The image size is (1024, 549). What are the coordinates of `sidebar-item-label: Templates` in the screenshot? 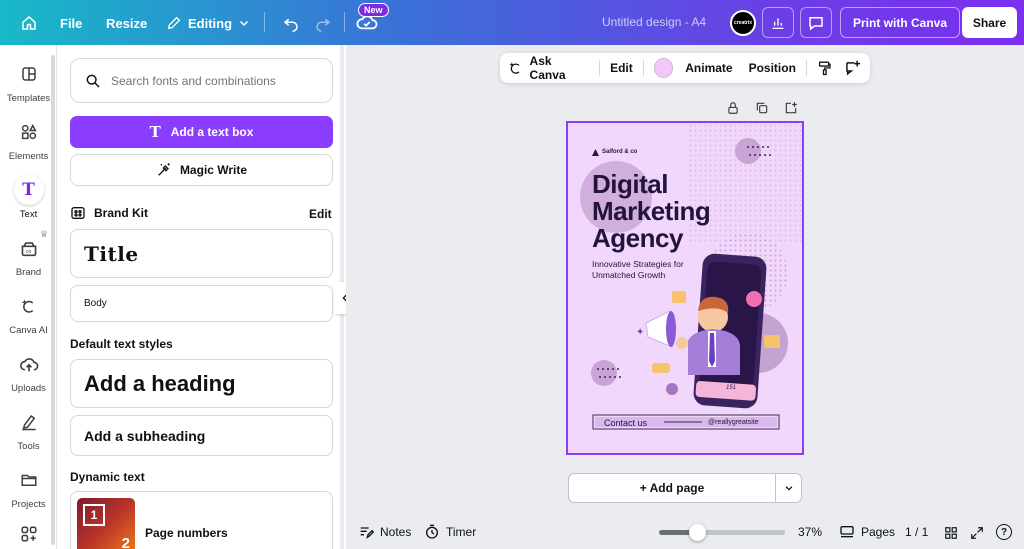 It's located at (28, 98).